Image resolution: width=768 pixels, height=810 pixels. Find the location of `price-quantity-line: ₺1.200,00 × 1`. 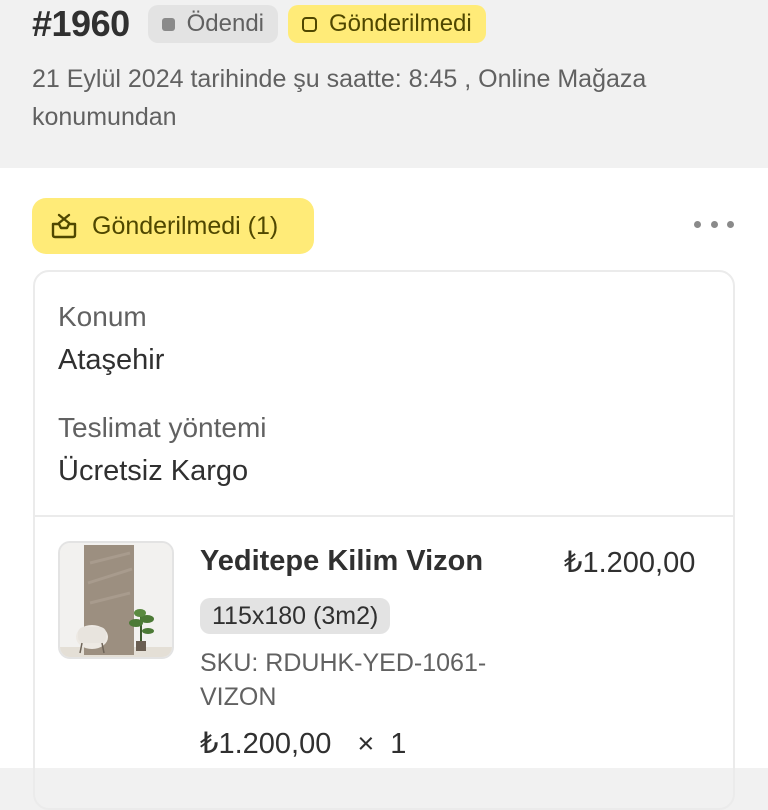

price-quantity-line: ₺1.200,00 × 1 is located at coordinates (303, 743).